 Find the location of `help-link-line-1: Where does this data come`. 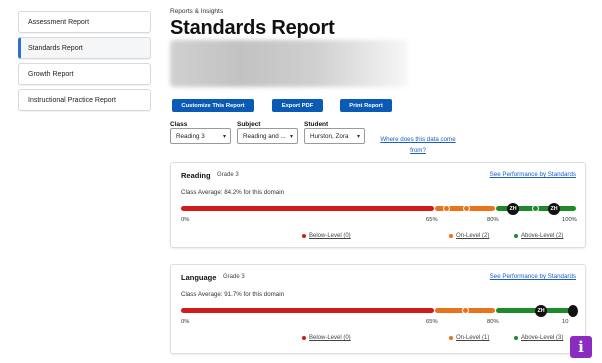

help-link-line-1: Where does this data come is located at coordinates (418, 139).